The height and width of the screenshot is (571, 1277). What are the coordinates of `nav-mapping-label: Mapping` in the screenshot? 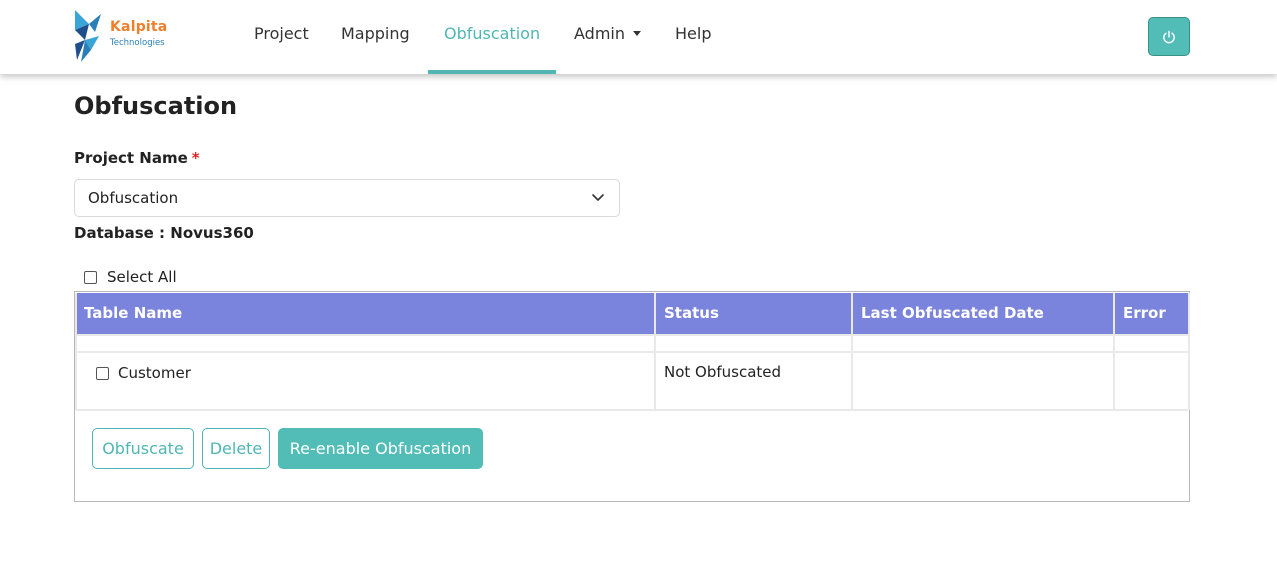 It's located at (375, 33).